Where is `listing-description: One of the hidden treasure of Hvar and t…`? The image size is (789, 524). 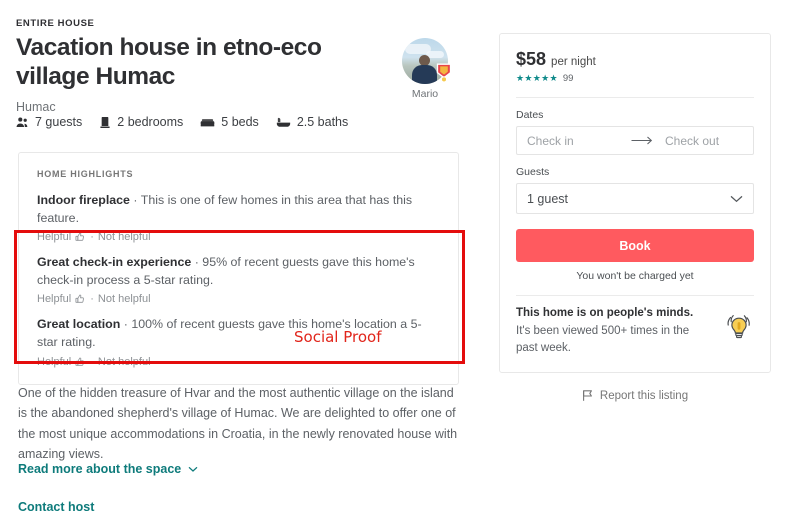
listing-description: One of the hidden treasure of Hvar and t… is located at coordinates (238, 423).